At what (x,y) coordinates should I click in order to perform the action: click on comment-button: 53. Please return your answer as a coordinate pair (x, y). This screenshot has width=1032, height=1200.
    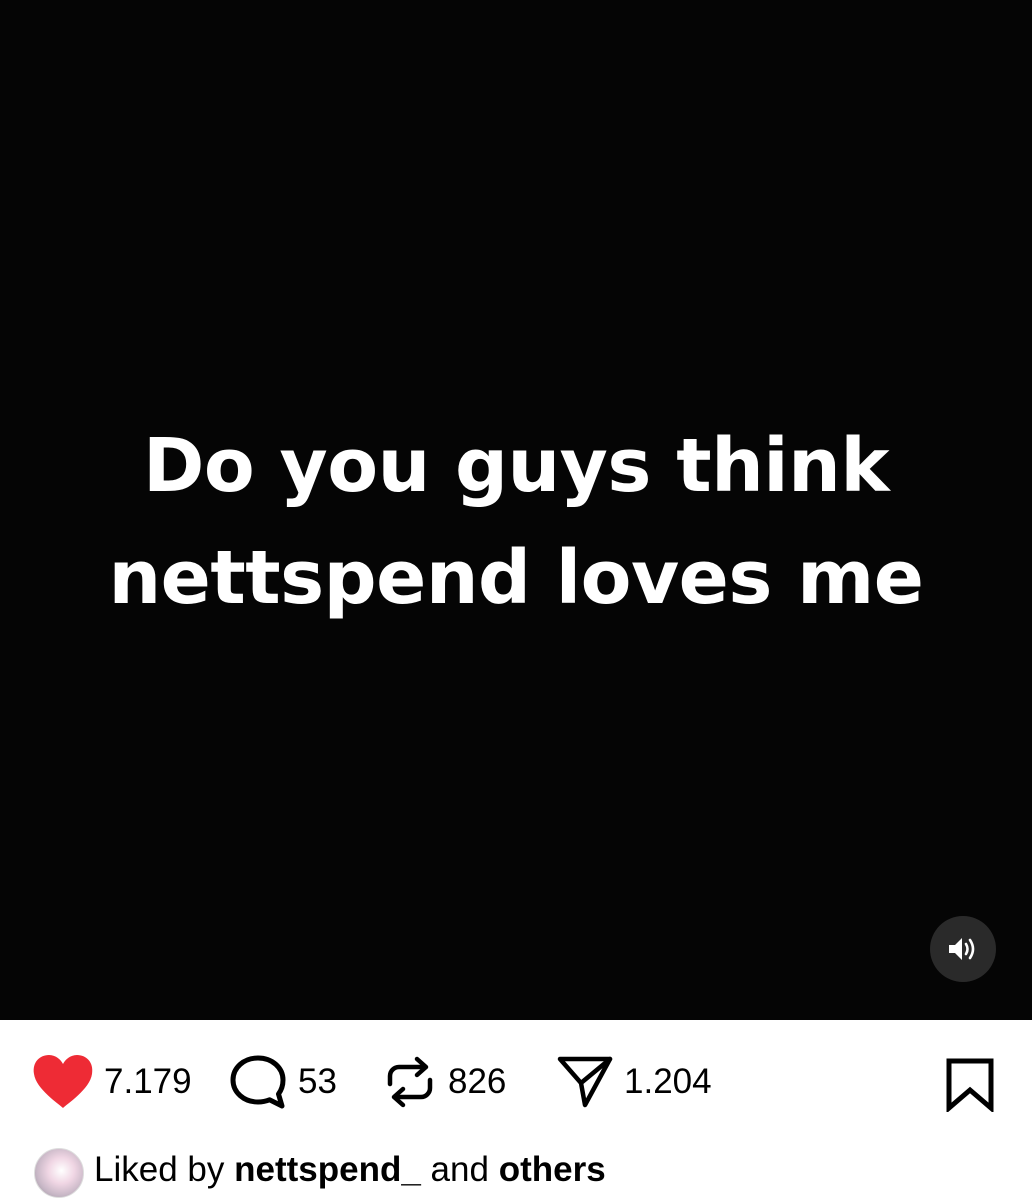
    Looking at the image, I should click on (282, 1082).